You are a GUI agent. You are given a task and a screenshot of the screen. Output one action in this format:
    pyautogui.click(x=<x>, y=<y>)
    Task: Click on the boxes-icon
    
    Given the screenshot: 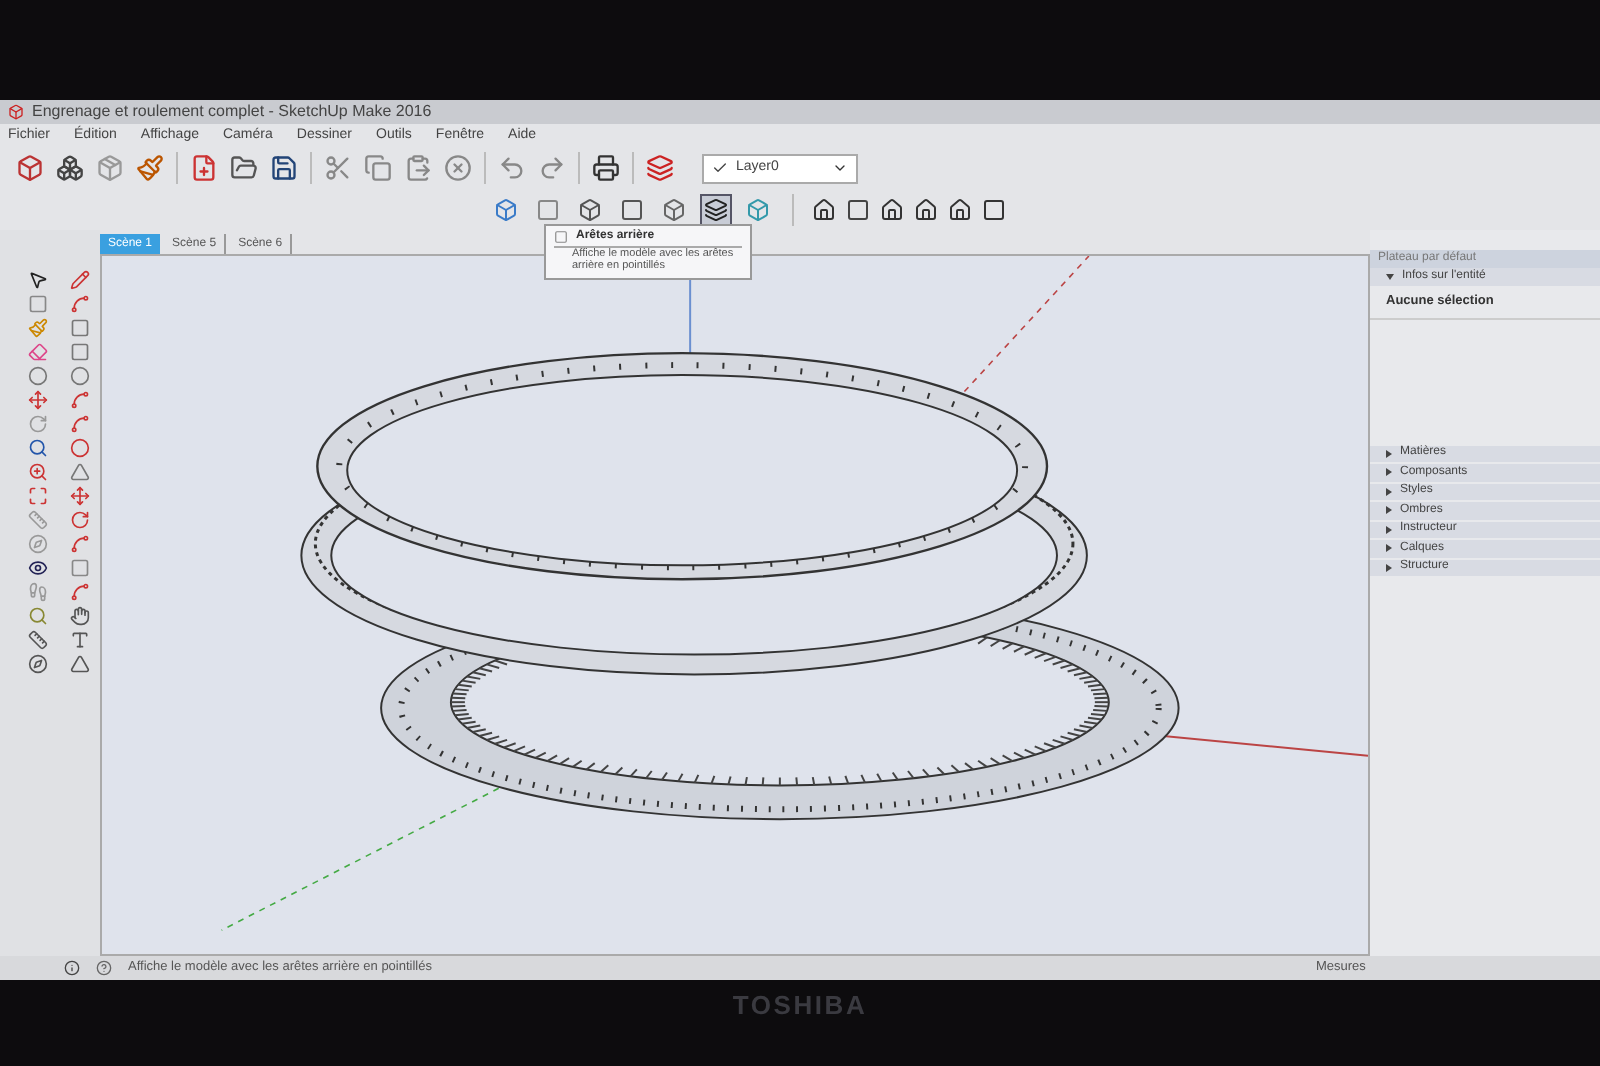 What is the action you would take?
    pyautogui.click(x=70, y=168)
    